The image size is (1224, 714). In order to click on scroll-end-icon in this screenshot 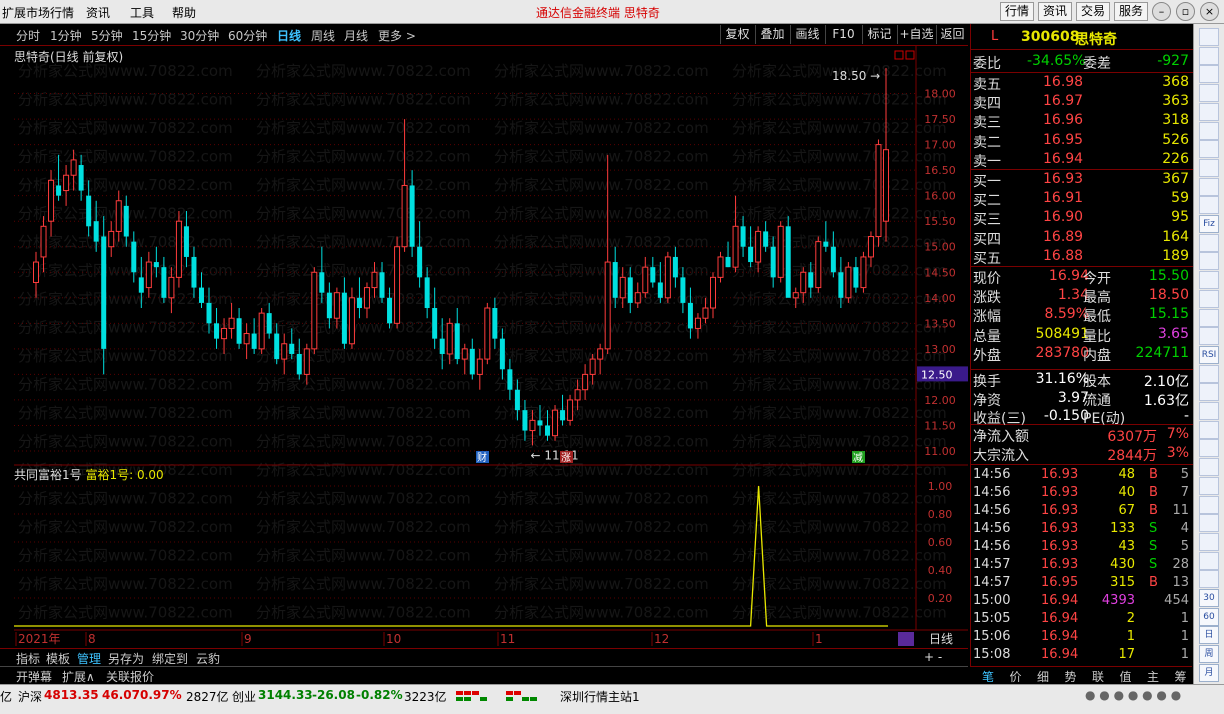, I will do `click(906, 639)`.